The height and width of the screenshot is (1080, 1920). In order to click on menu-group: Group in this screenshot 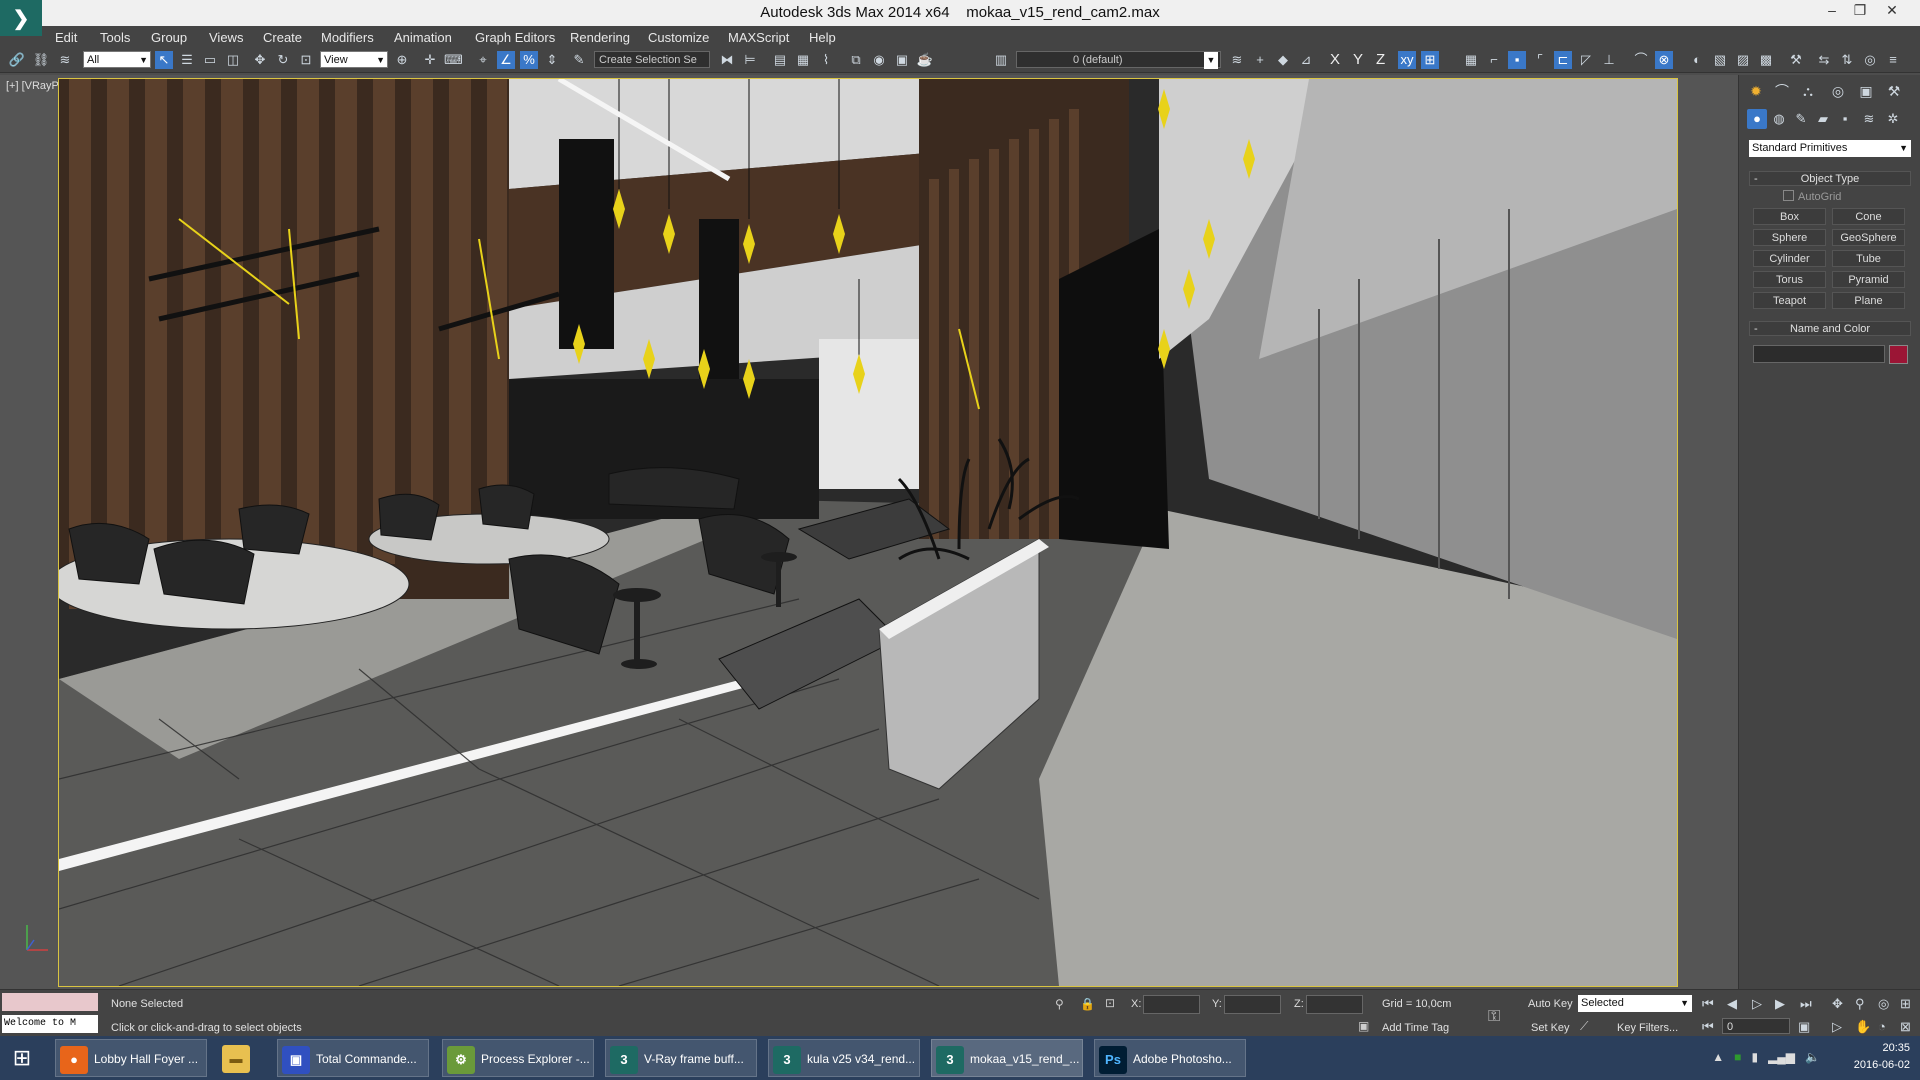, I will do `click(169, 37)`.